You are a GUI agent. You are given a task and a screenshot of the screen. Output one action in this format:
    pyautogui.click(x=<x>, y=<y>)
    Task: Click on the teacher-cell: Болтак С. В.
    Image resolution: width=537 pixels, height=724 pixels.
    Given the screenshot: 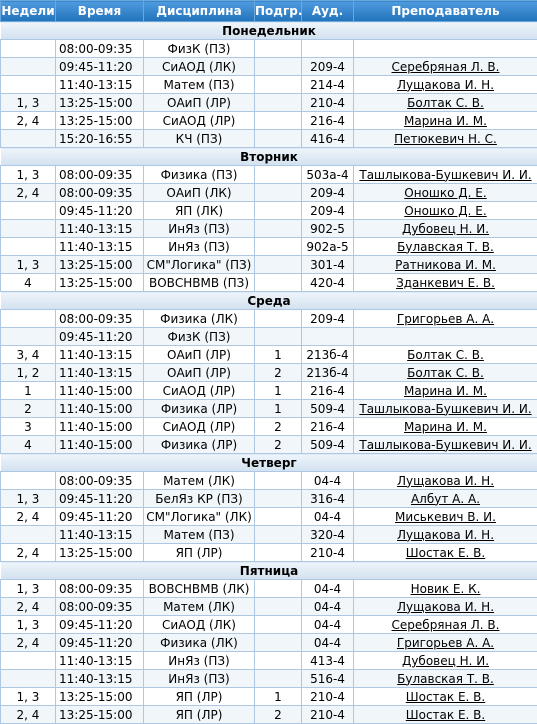 What is the action you would take?
    pyautogui.click(x=445, y=373)
    